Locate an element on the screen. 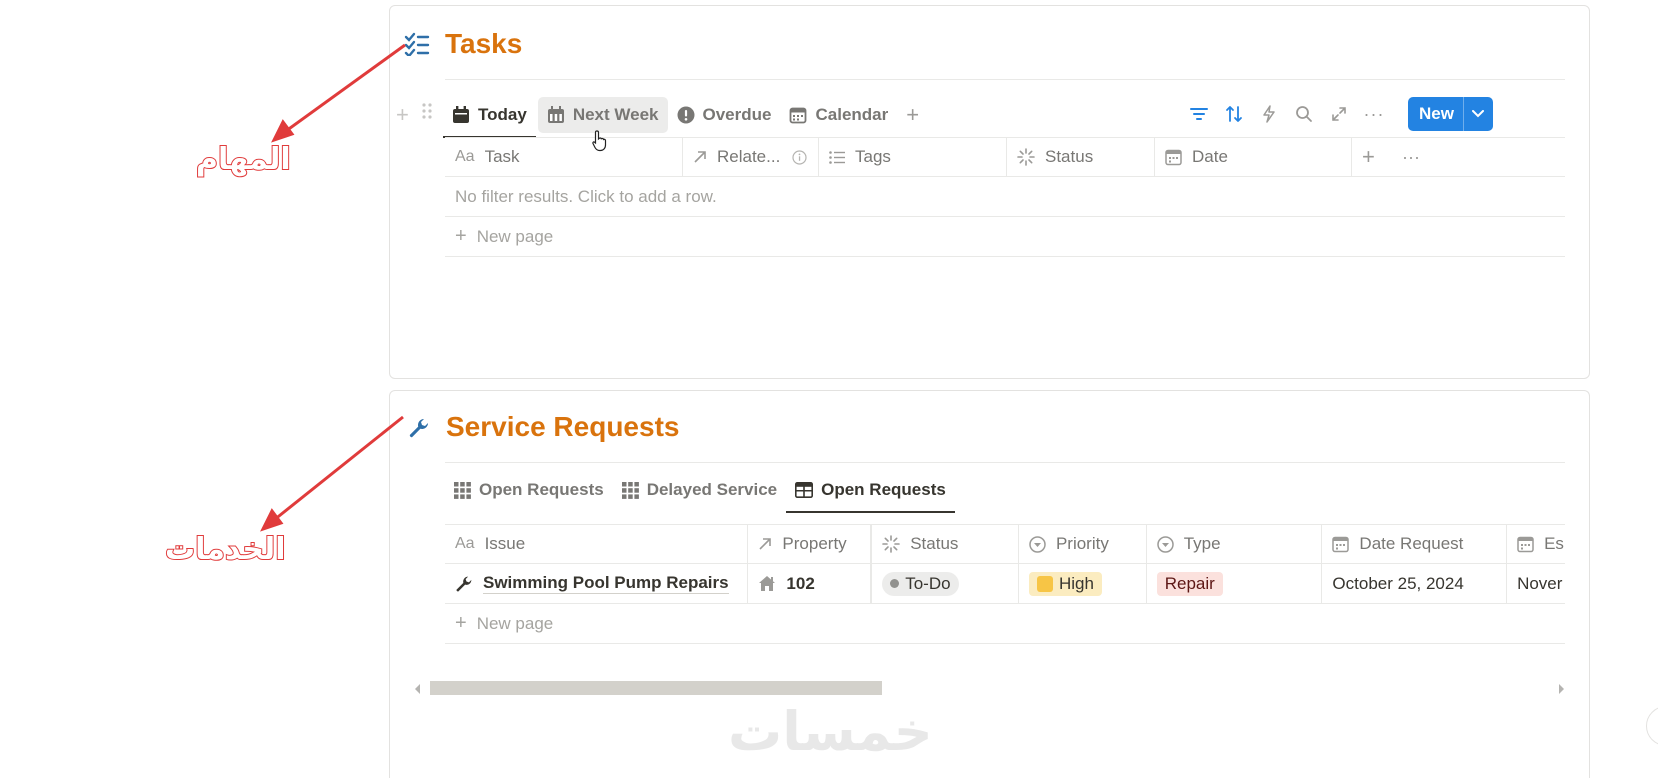  calendar-week-icon is located at coordinates (556, 115).